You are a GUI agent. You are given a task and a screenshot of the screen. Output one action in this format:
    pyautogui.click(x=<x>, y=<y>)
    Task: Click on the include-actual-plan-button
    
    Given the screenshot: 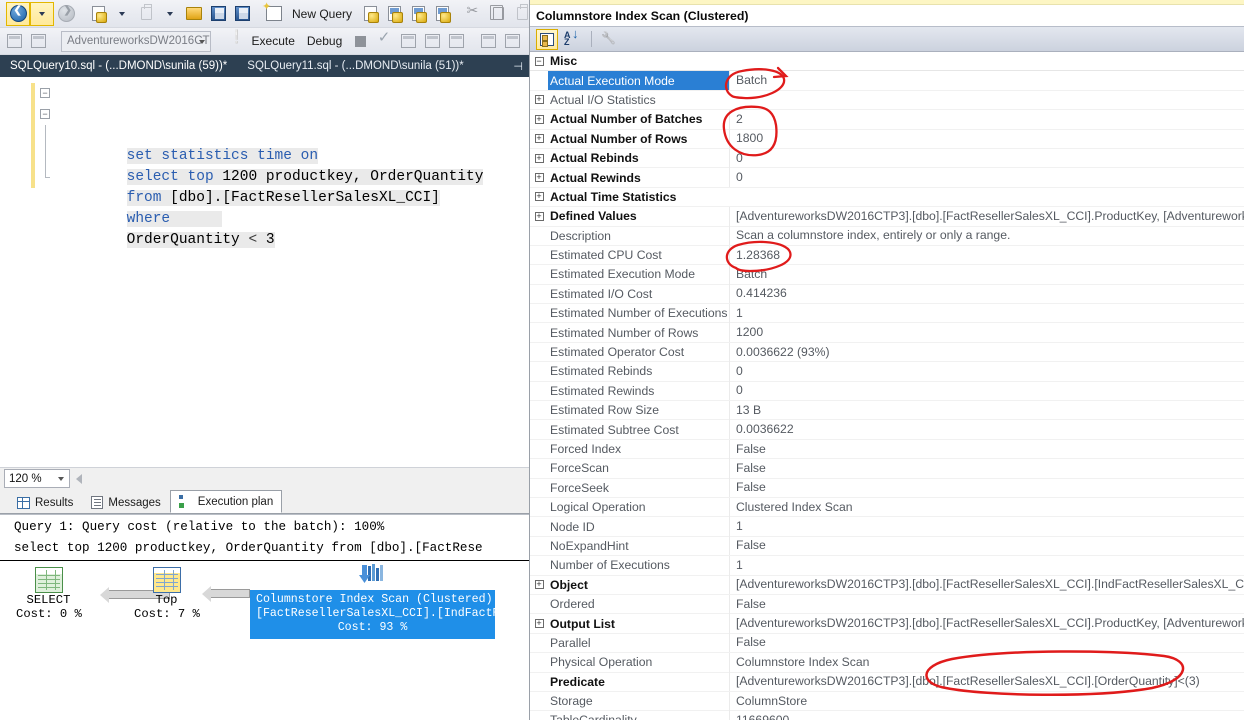 What is the action you would take?
    pyautogui.click(x=456, y=41)
    